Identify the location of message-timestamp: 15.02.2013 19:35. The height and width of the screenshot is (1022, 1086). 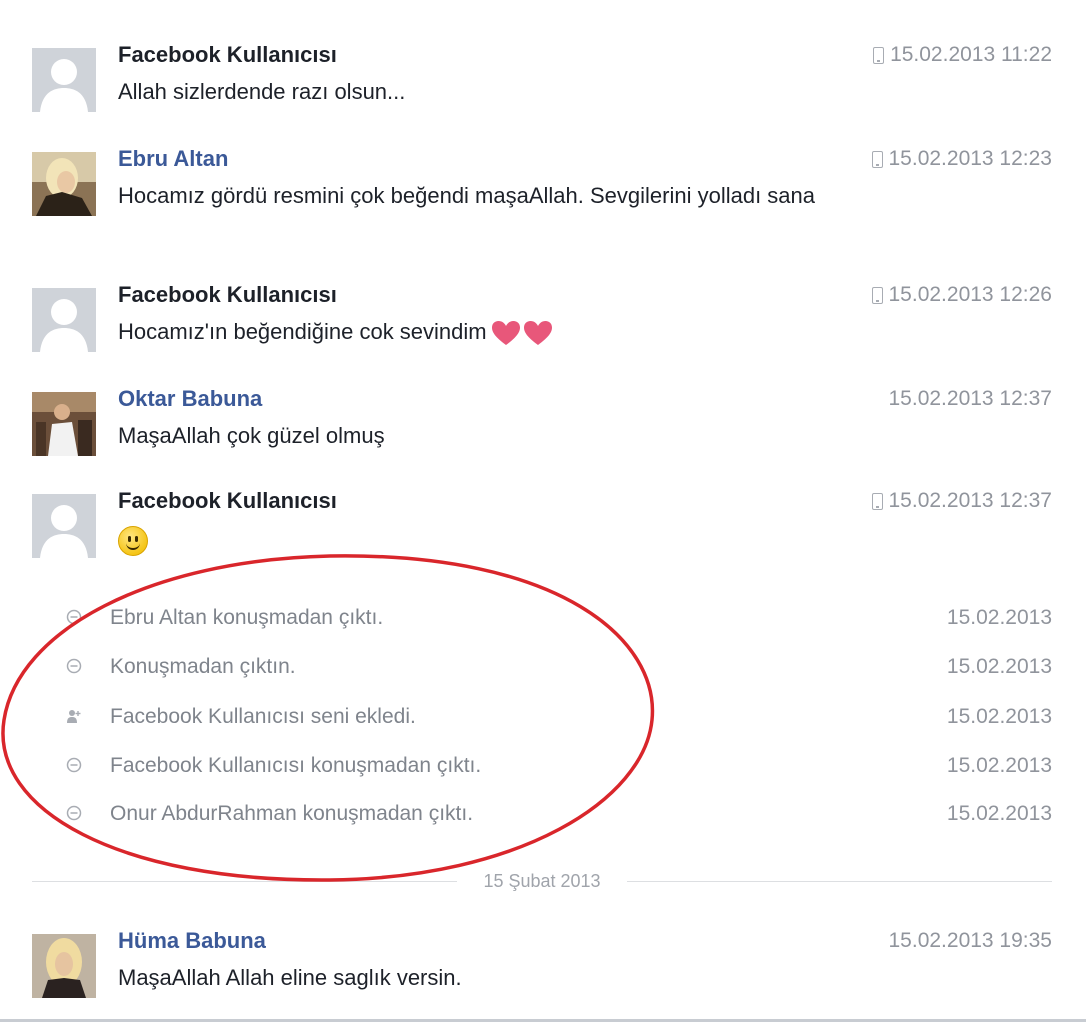
(970, 940).